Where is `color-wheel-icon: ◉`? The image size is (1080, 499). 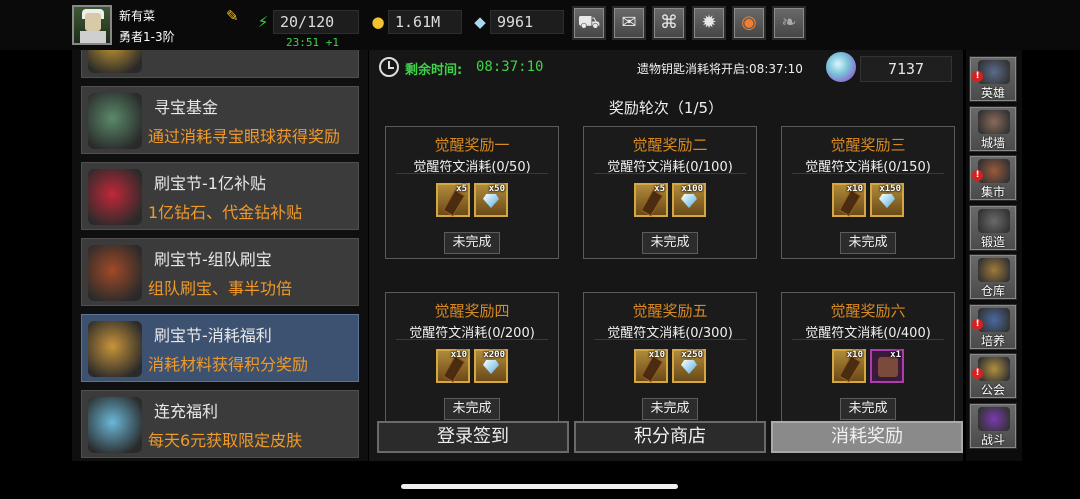
color-wheel-icon: ◉ is located at coordinates (749, 23).